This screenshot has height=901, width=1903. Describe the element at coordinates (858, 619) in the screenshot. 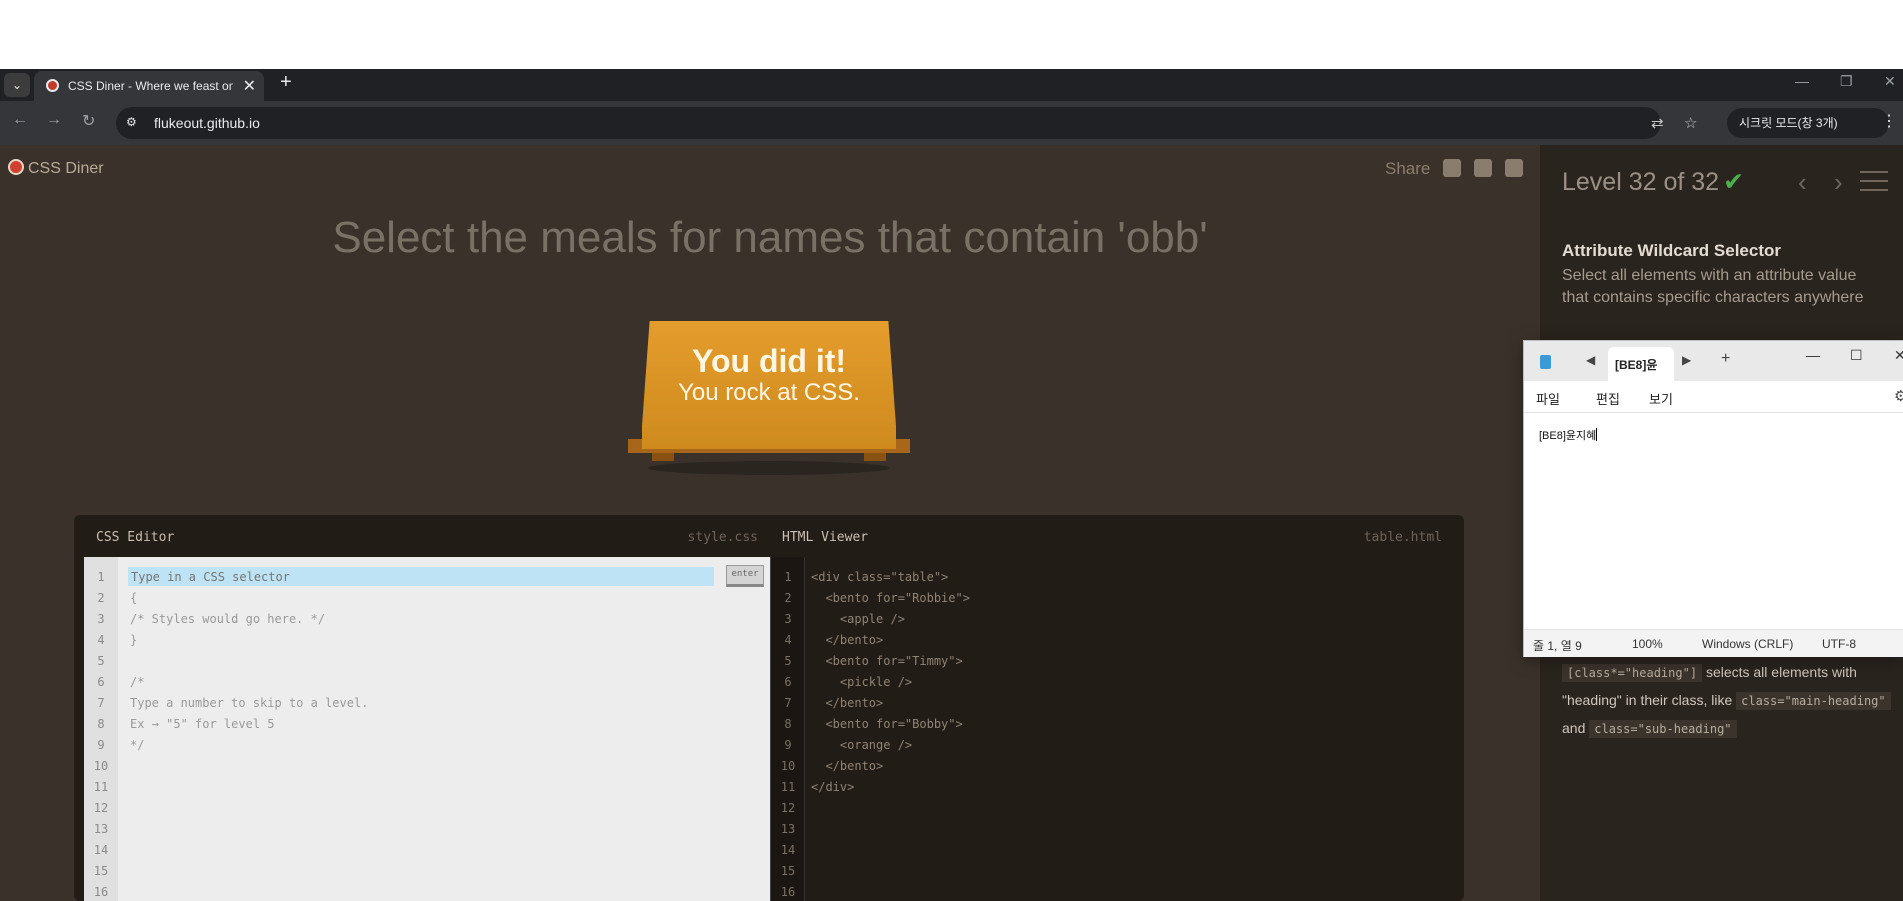

I see `html-code-line: <apple />` at that location.